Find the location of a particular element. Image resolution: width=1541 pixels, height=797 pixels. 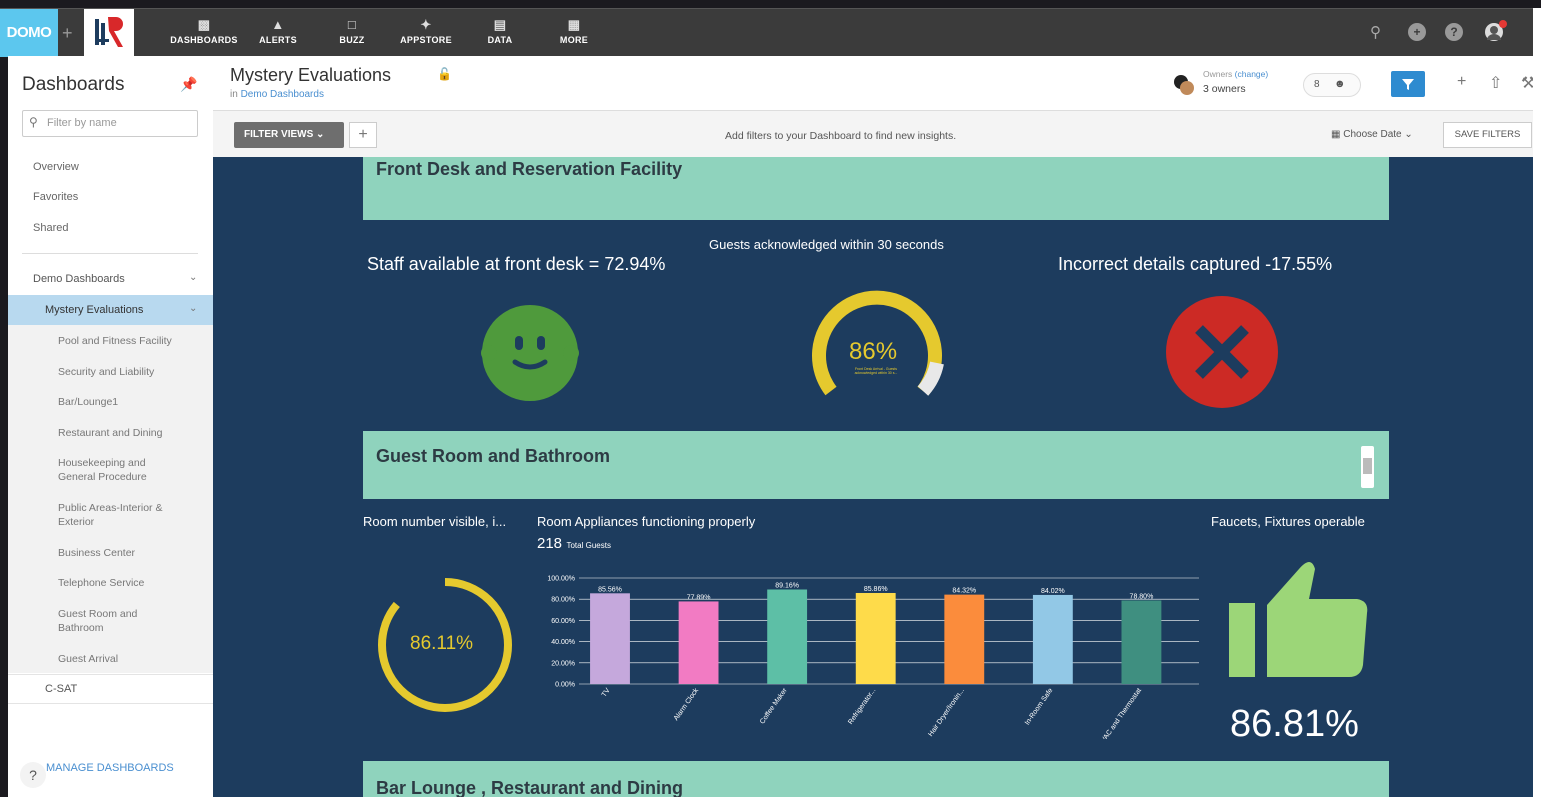

bar-value-label: 89.16% is located at coordinates (787, 585).